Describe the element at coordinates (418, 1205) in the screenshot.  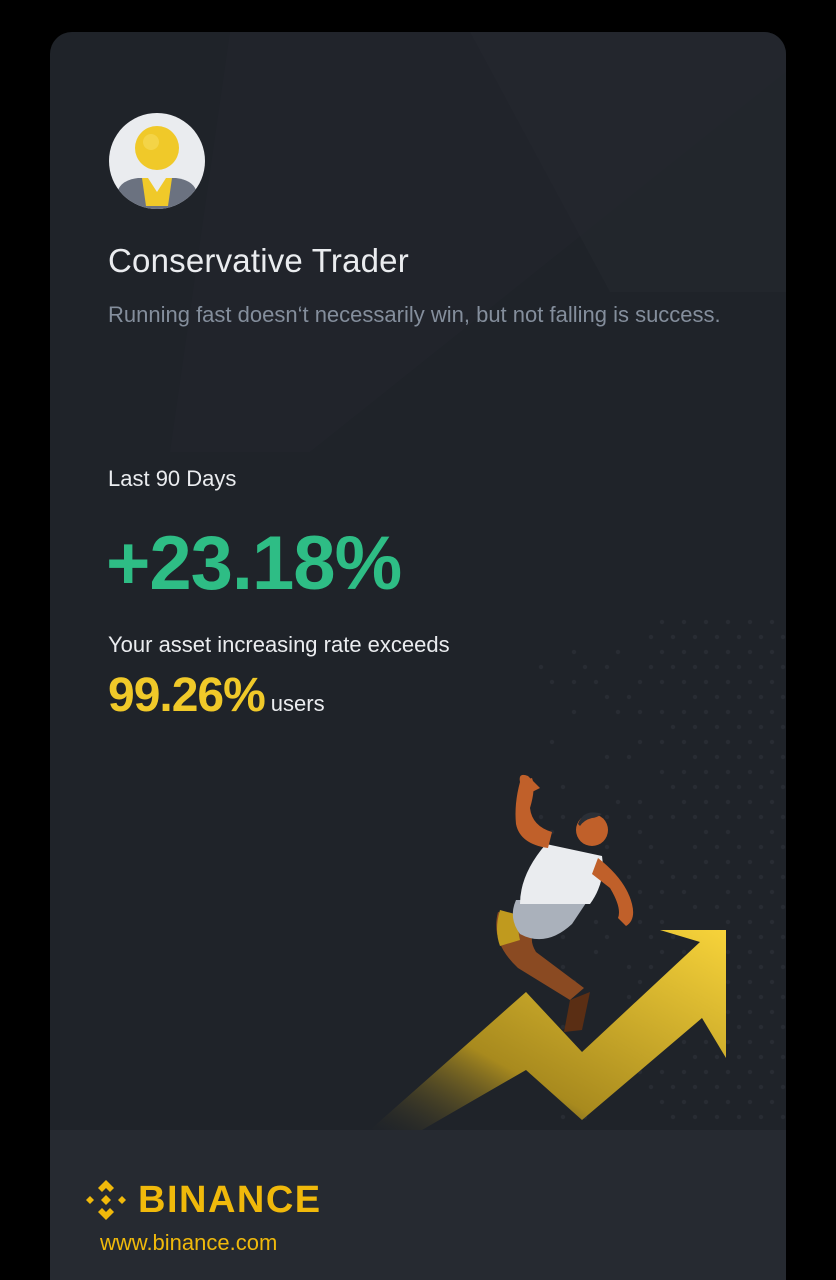
I see `footer-bar: BINANCE www.binance.com` at that location.